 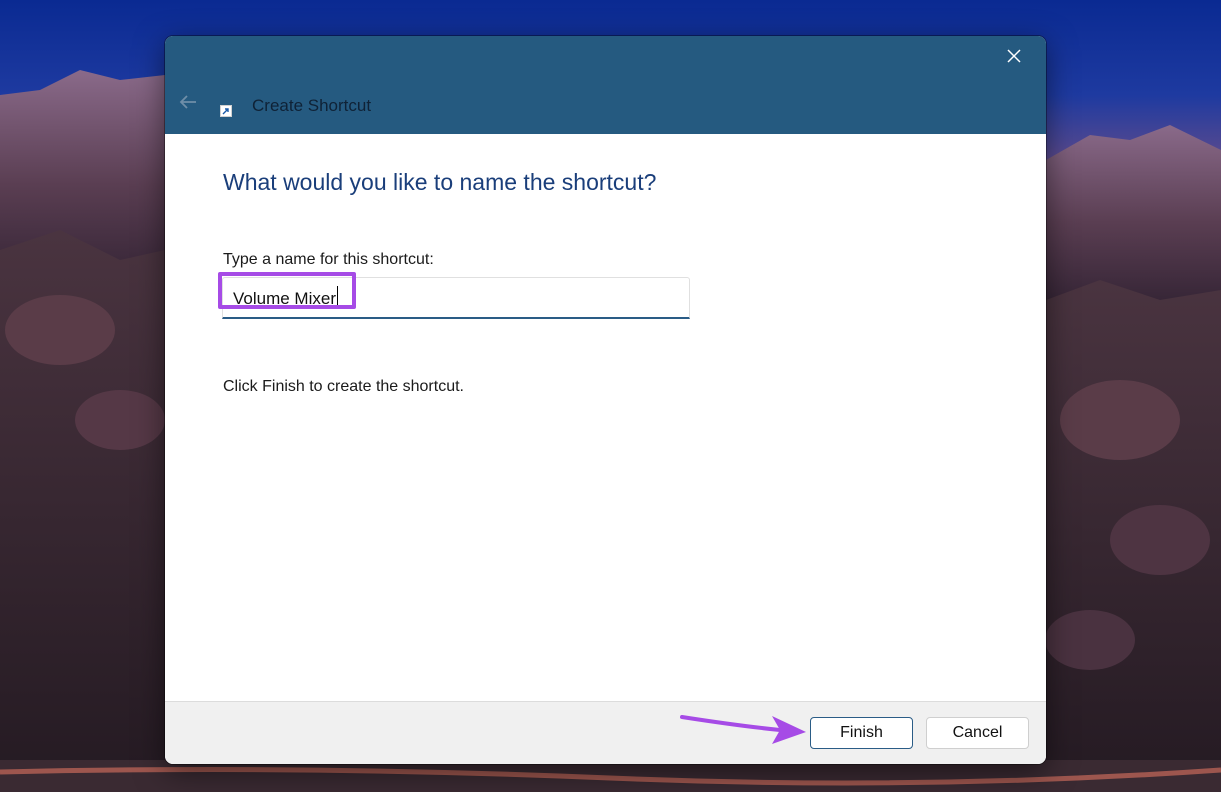 What do you see at coordinates (328, 259) in the screenshot?
I see `shortcut-name-label: Type a name for this shortcut:` at bounding box center [328, 259].